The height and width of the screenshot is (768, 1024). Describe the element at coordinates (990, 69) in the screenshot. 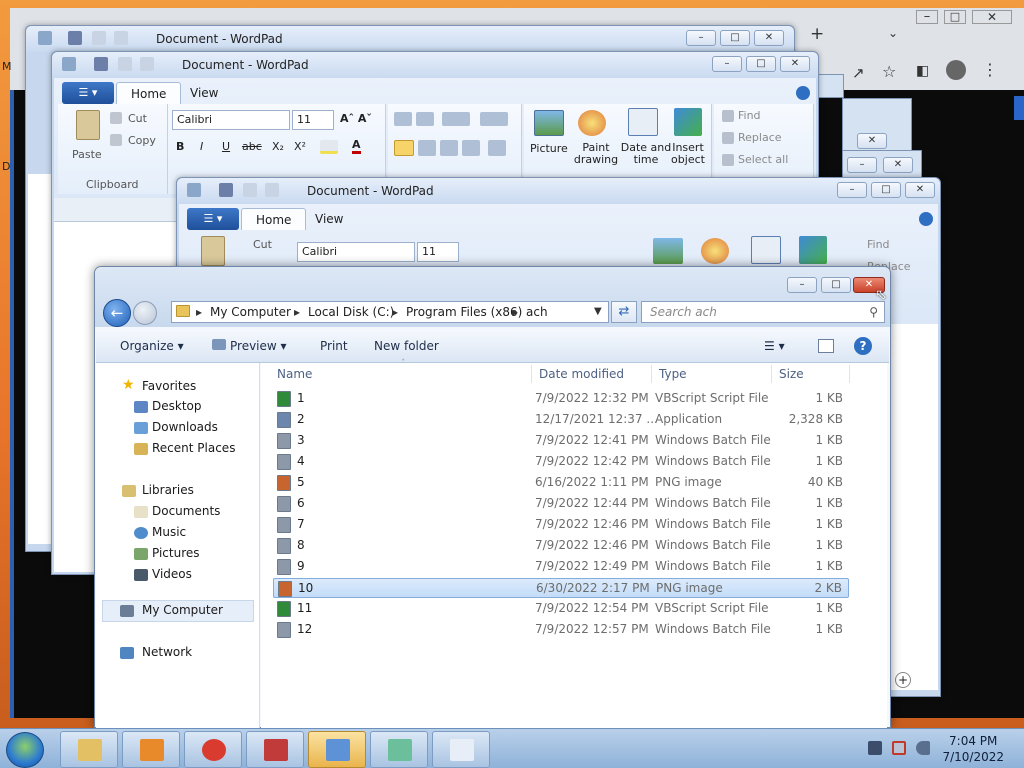

I see `browser-menu-icon: ⋮` at that location.